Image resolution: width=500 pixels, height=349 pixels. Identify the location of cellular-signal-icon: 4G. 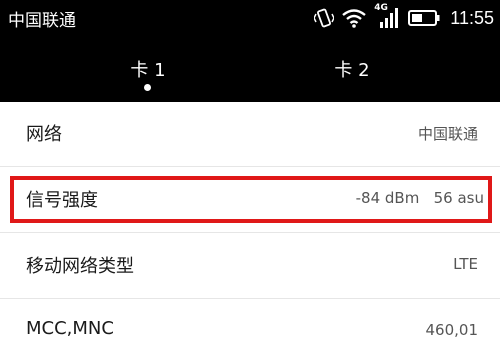
(387, 16).